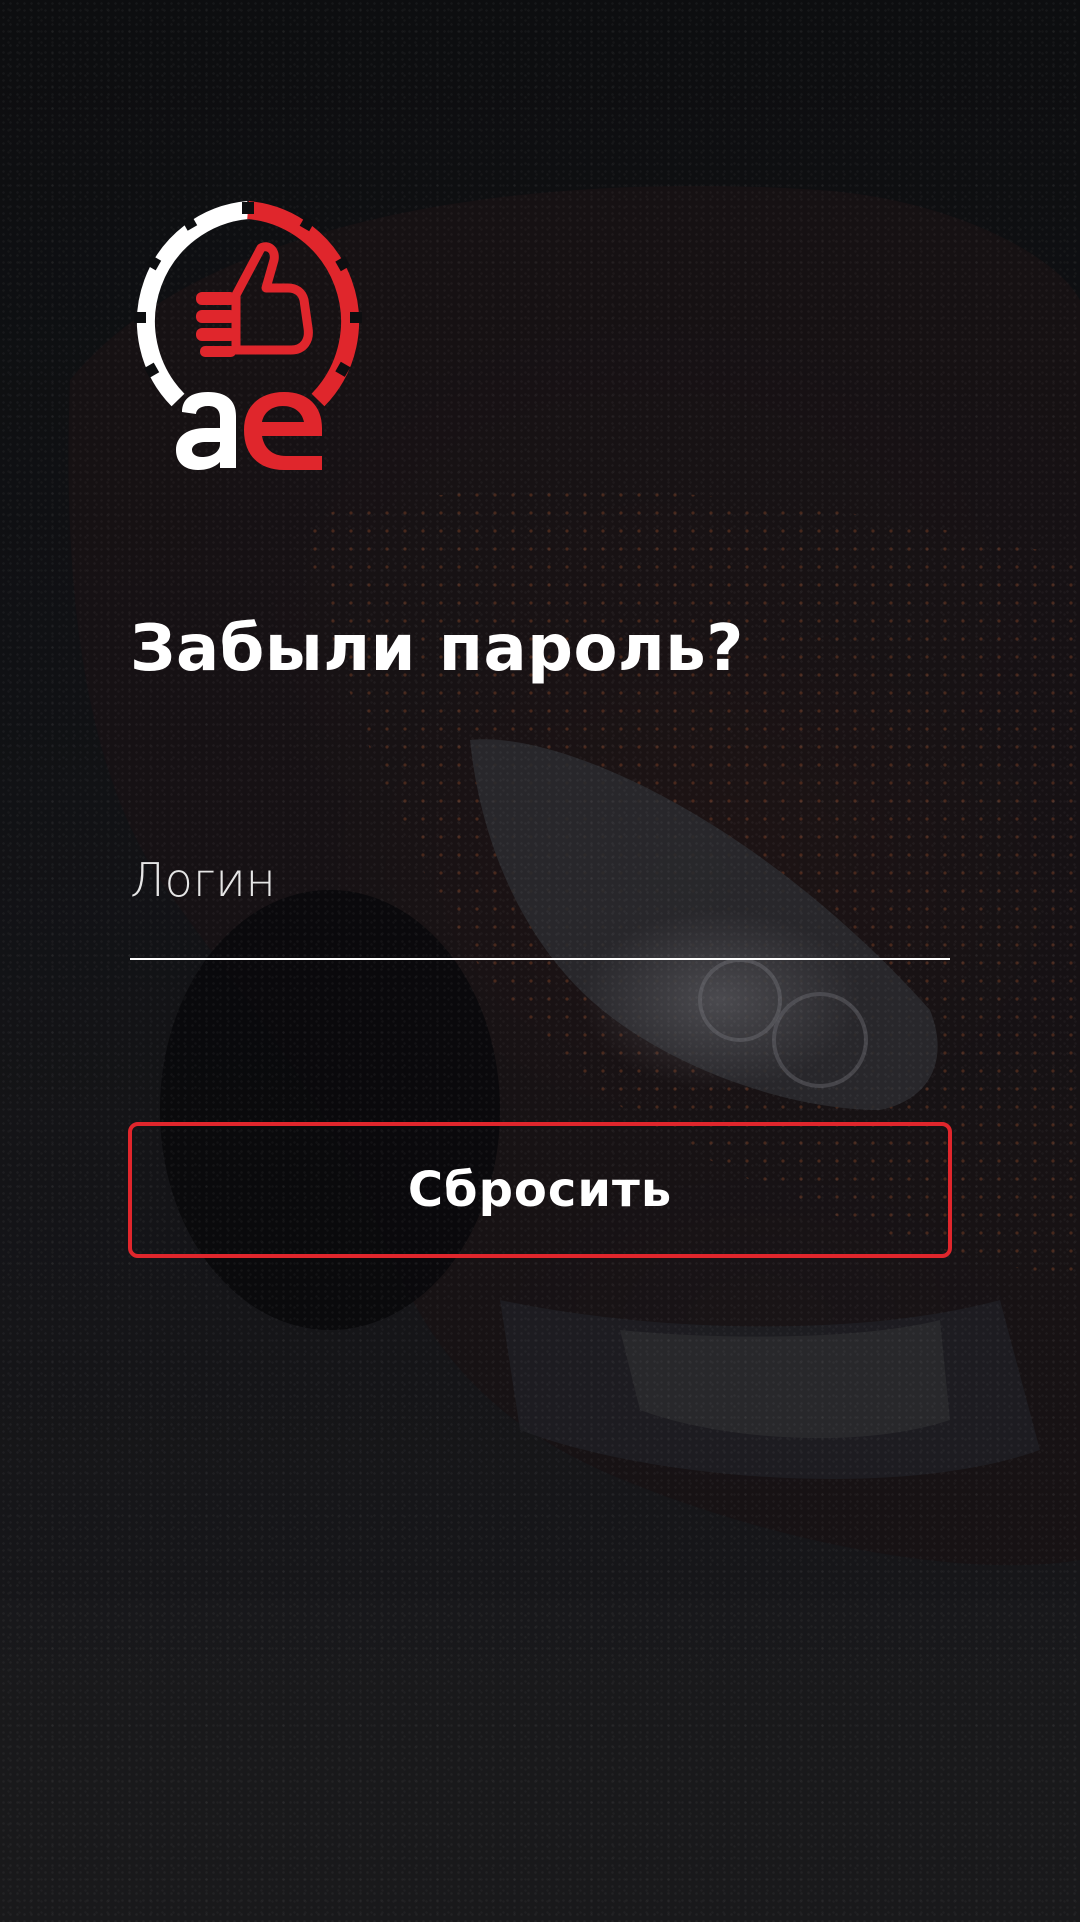 The image size is (1080, 1922). What do you see at coordinates (437, 649) in the screenshot?
I see `page-title: Забыли пароль?` at bounding box center [437, 649].